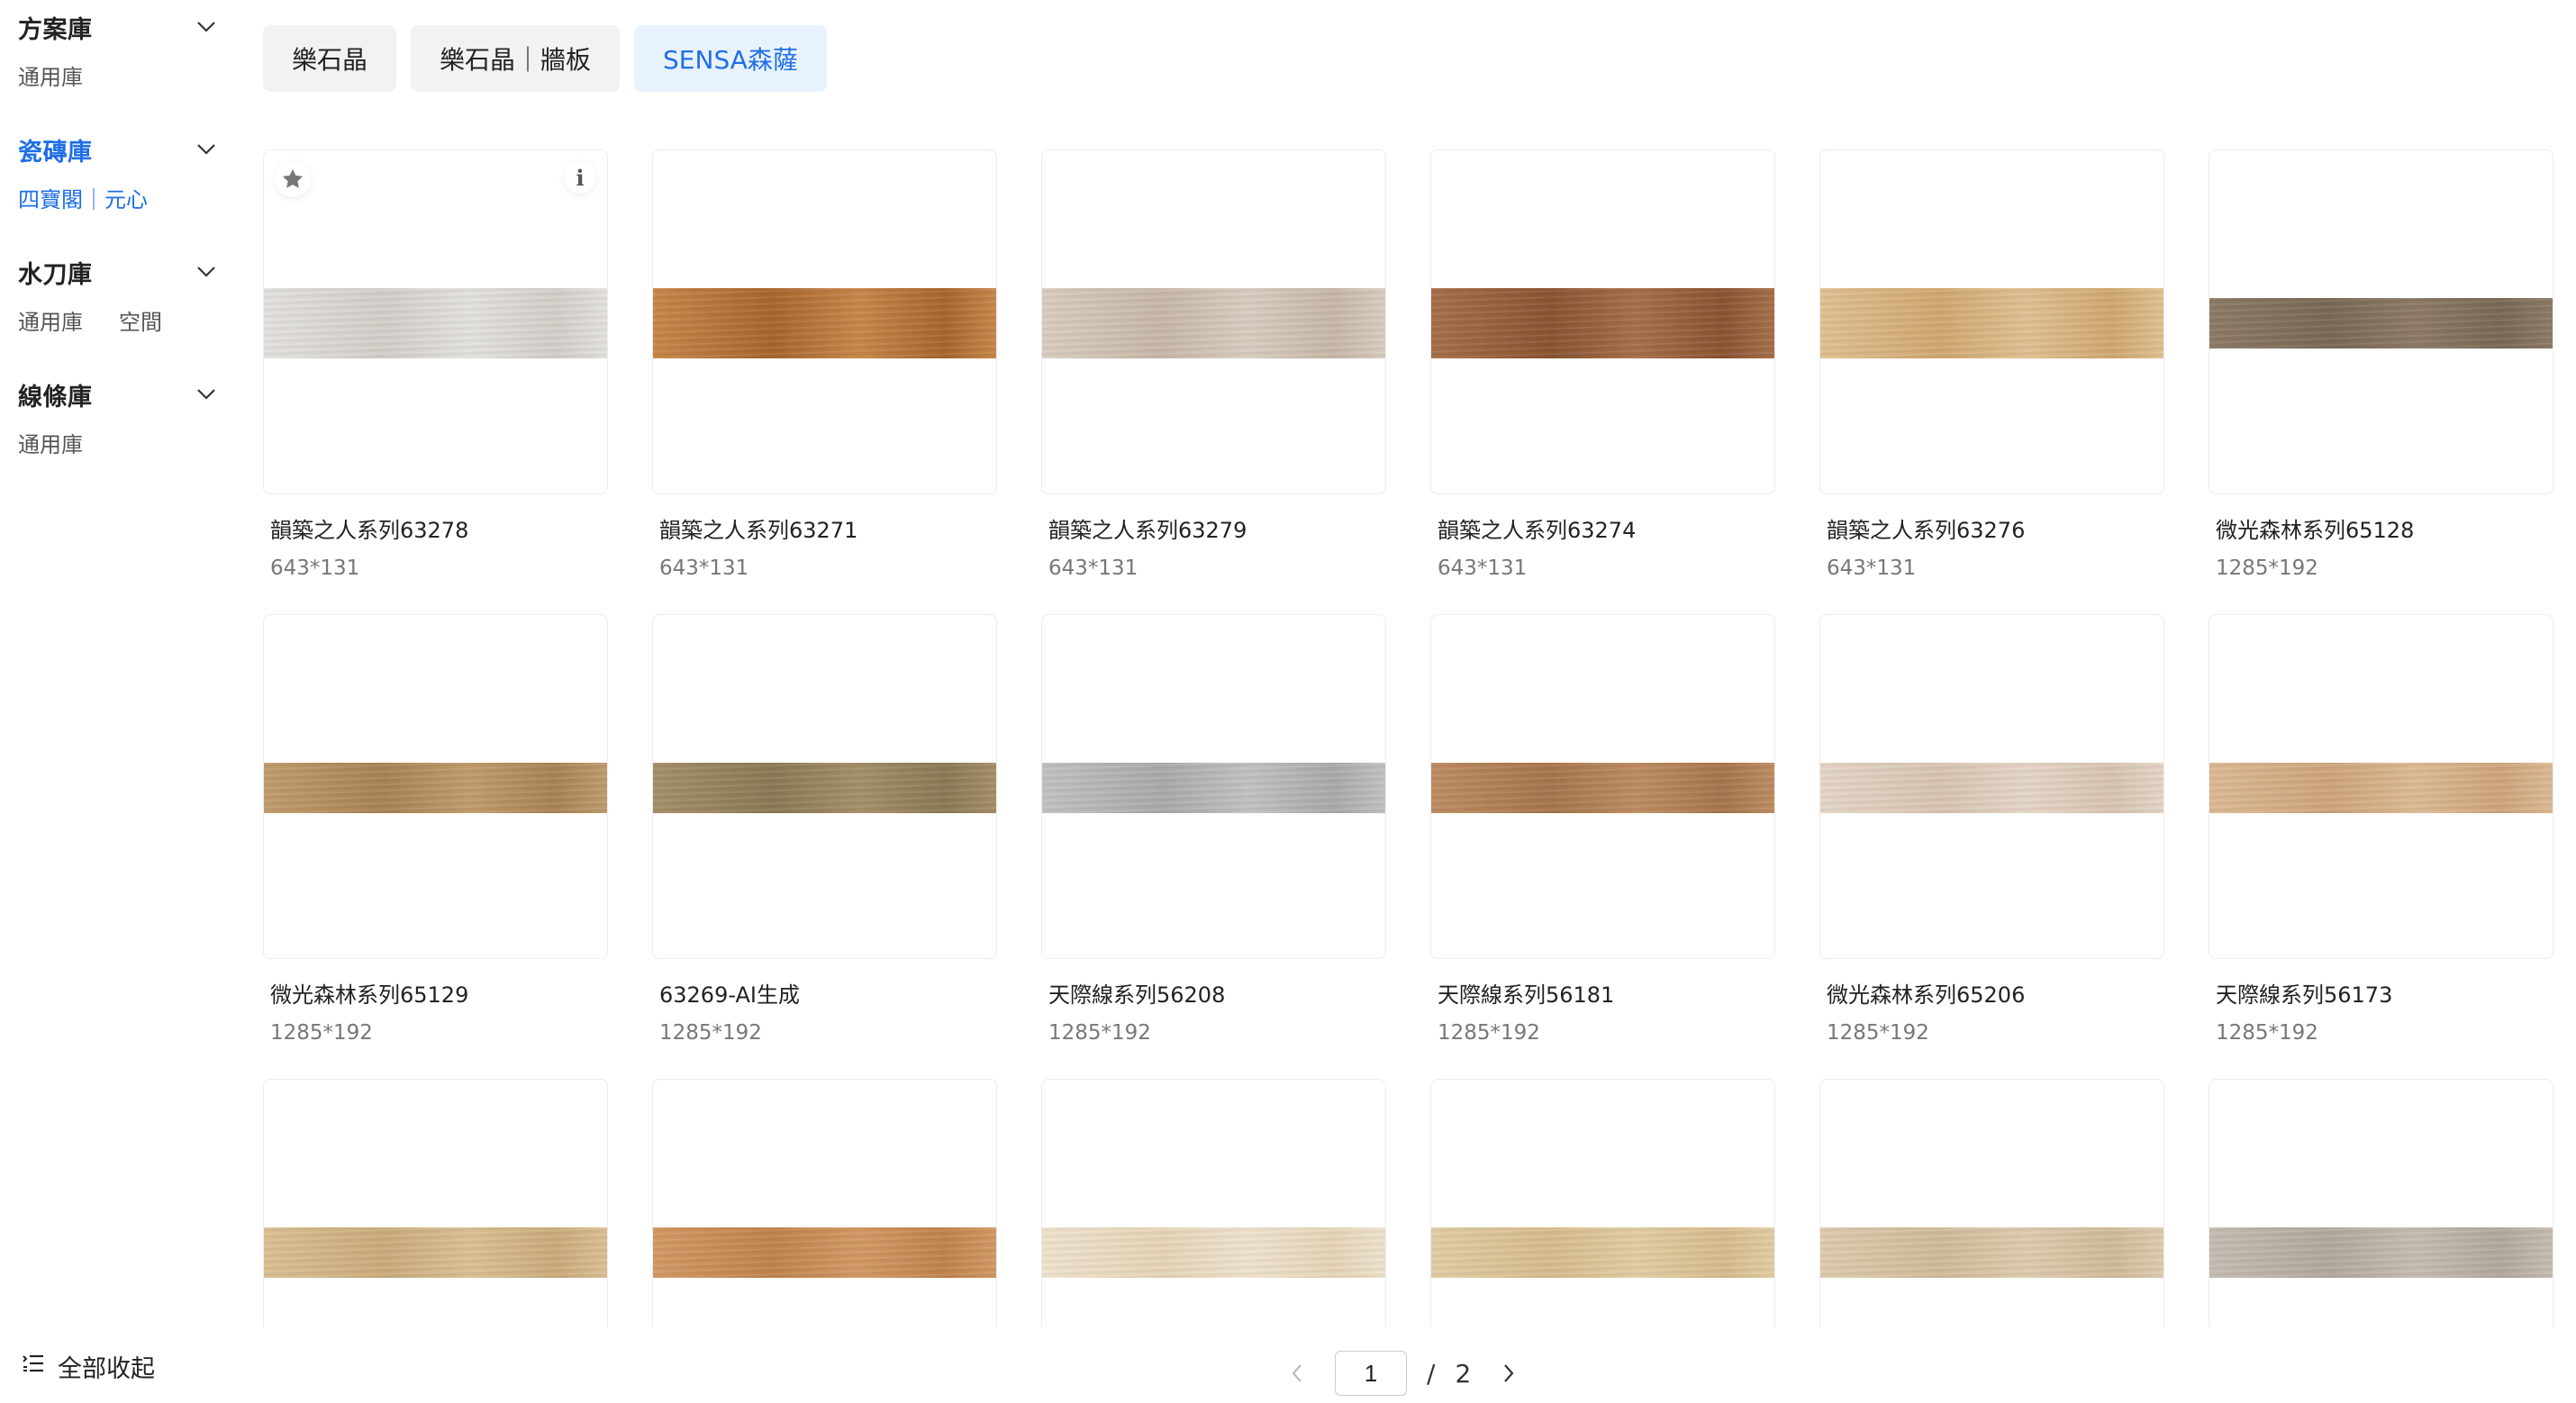 The image size is (2576, 1403). I want to click on tile-name: 韻築之人系列63271, so click(759, 530).